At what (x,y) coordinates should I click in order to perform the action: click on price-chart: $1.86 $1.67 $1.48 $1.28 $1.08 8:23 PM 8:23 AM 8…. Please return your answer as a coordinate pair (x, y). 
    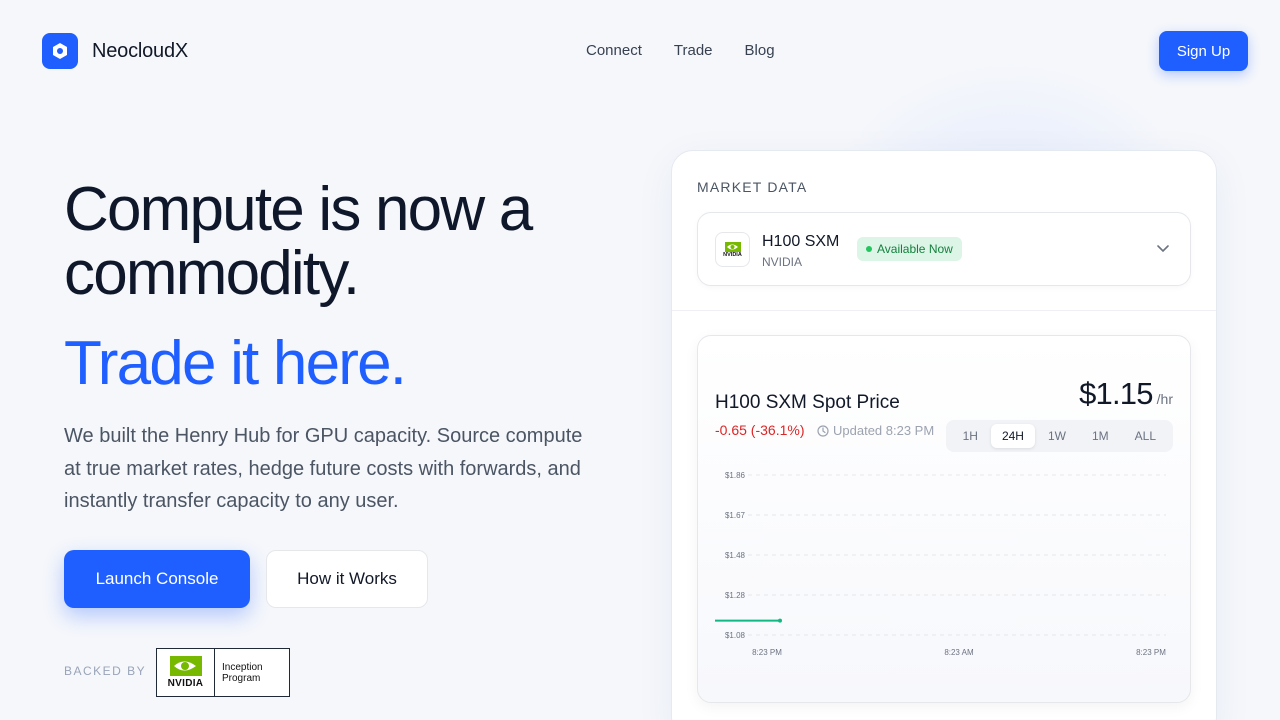
    Looking at the image, I should click on (940, 564).